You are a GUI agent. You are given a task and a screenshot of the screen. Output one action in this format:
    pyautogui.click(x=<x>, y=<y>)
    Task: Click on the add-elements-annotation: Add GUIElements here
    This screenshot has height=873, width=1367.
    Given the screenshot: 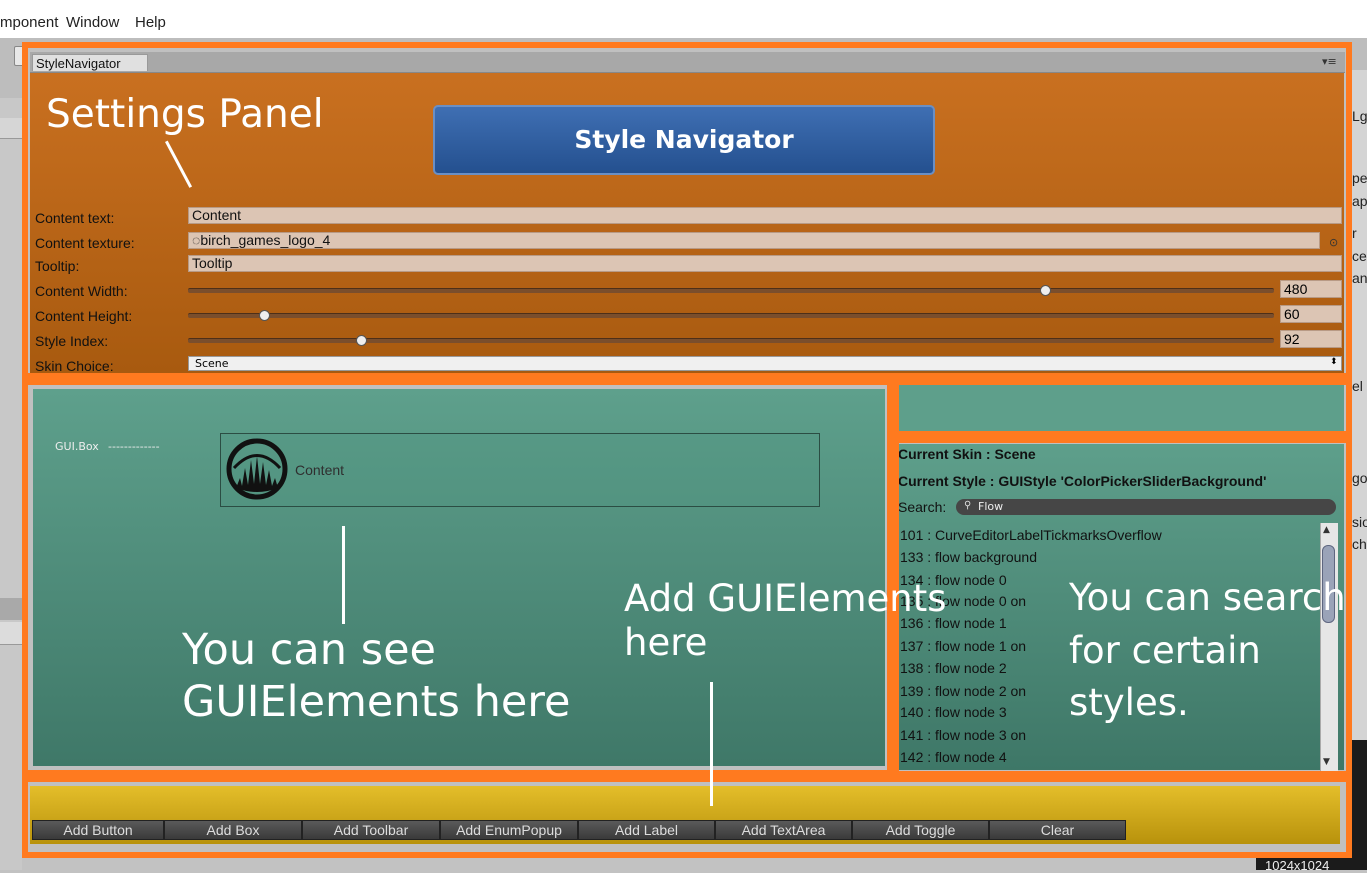 What is the action you would take?
    pyautogui.click(x=785, y=621)
    